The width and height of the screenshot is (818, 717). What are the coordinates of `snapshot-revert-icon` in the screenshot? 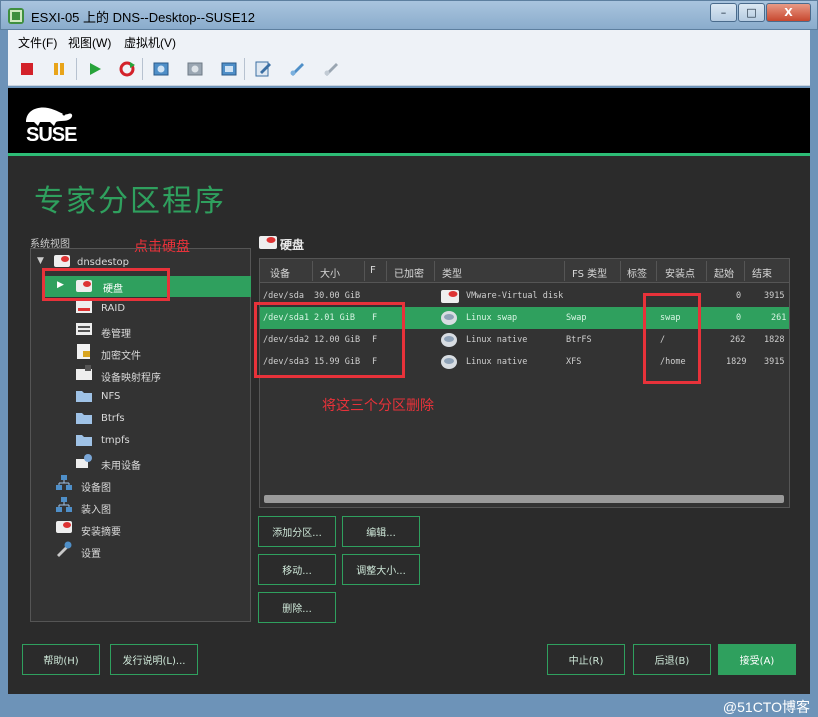 It's located at (195, 69).